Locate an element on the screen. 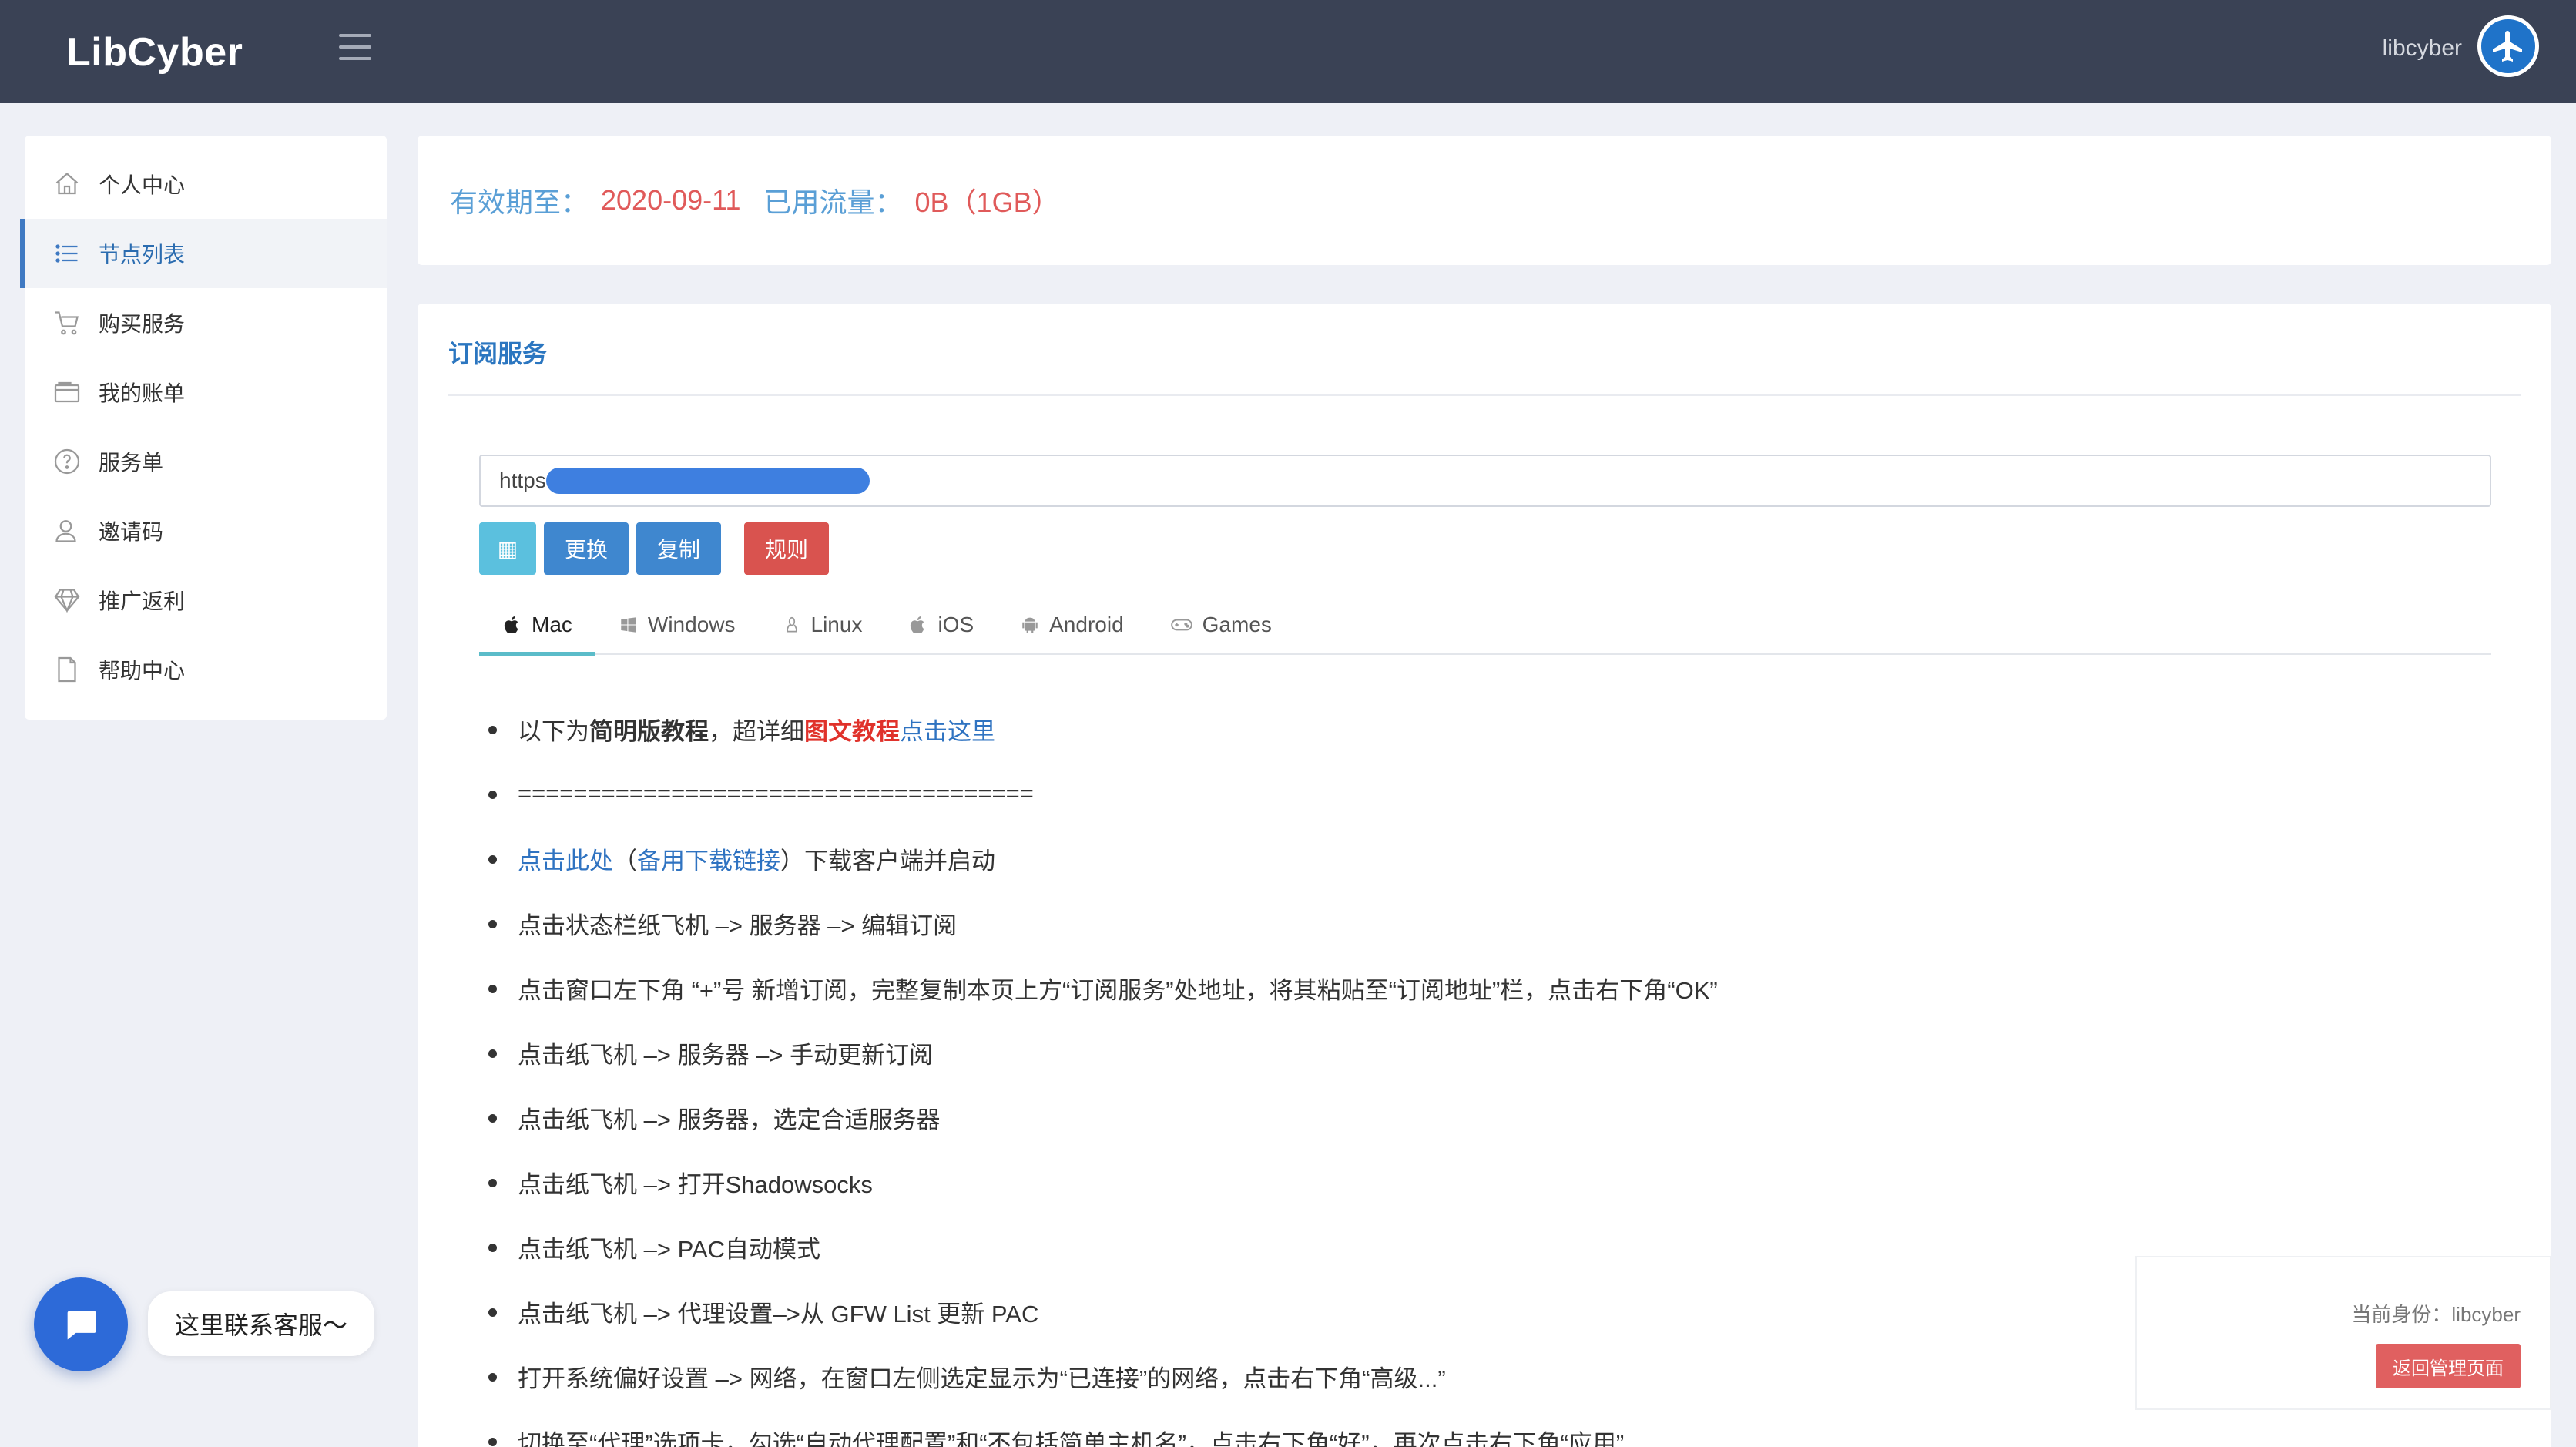  section-title: 订阅服务 is located at coordinates (498, 354).